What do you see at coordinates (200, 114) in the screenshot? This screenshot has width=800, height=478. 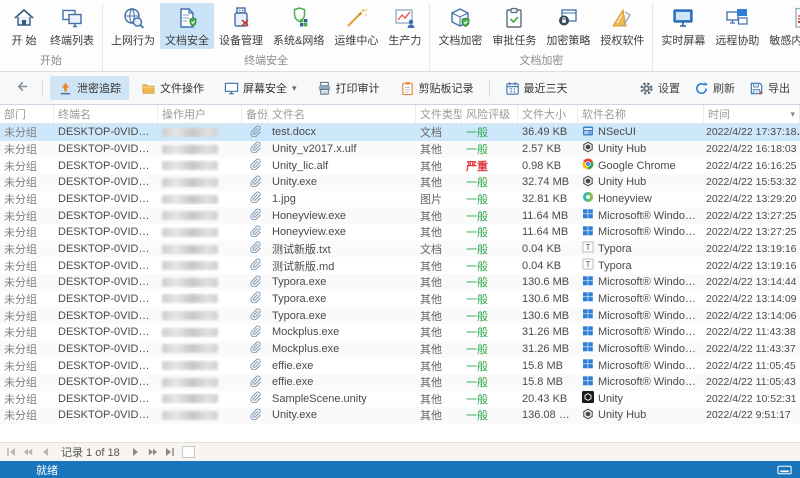 I see `column-header-operator-user: 操作用户` at bounding box center [200, 114].